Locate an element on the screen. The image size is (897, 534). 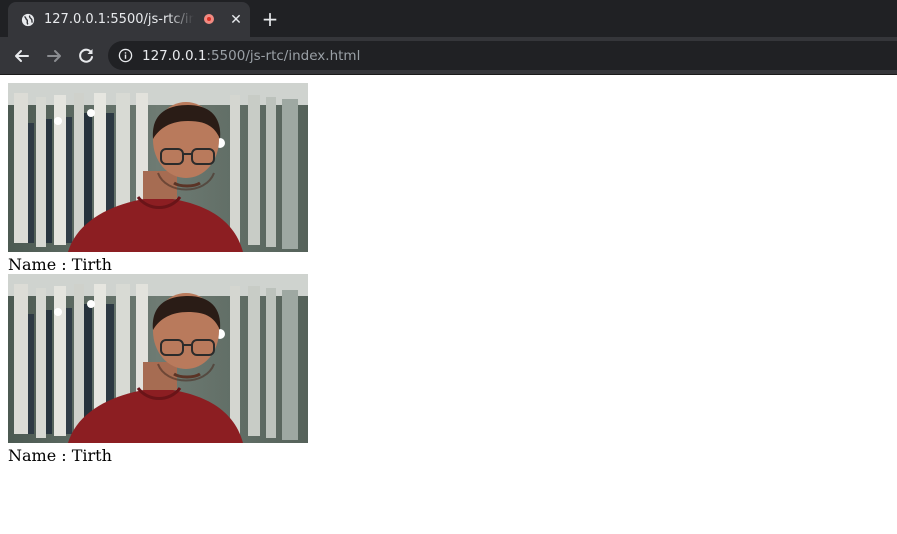
close-icon: ✕ is located at coordinates (236, 20).